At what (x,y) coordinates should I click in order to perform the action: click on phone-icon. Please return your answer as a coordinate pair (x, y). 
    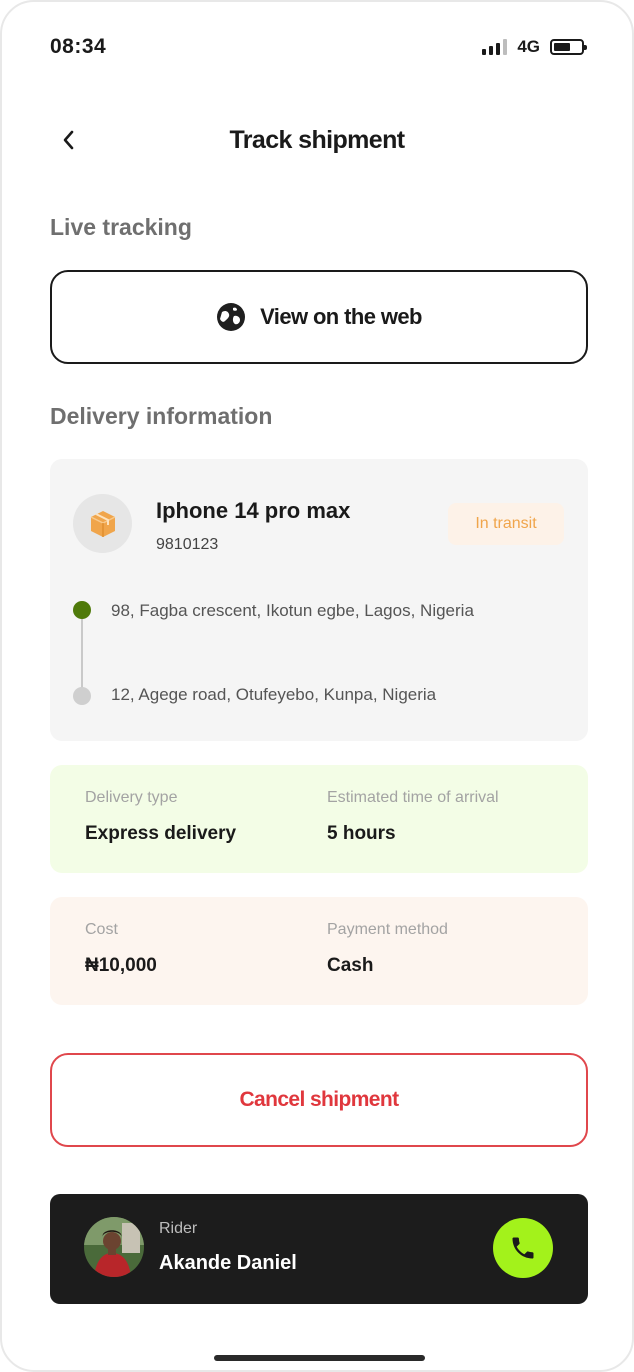
    Looking at the image, I should click on (523, 1248).